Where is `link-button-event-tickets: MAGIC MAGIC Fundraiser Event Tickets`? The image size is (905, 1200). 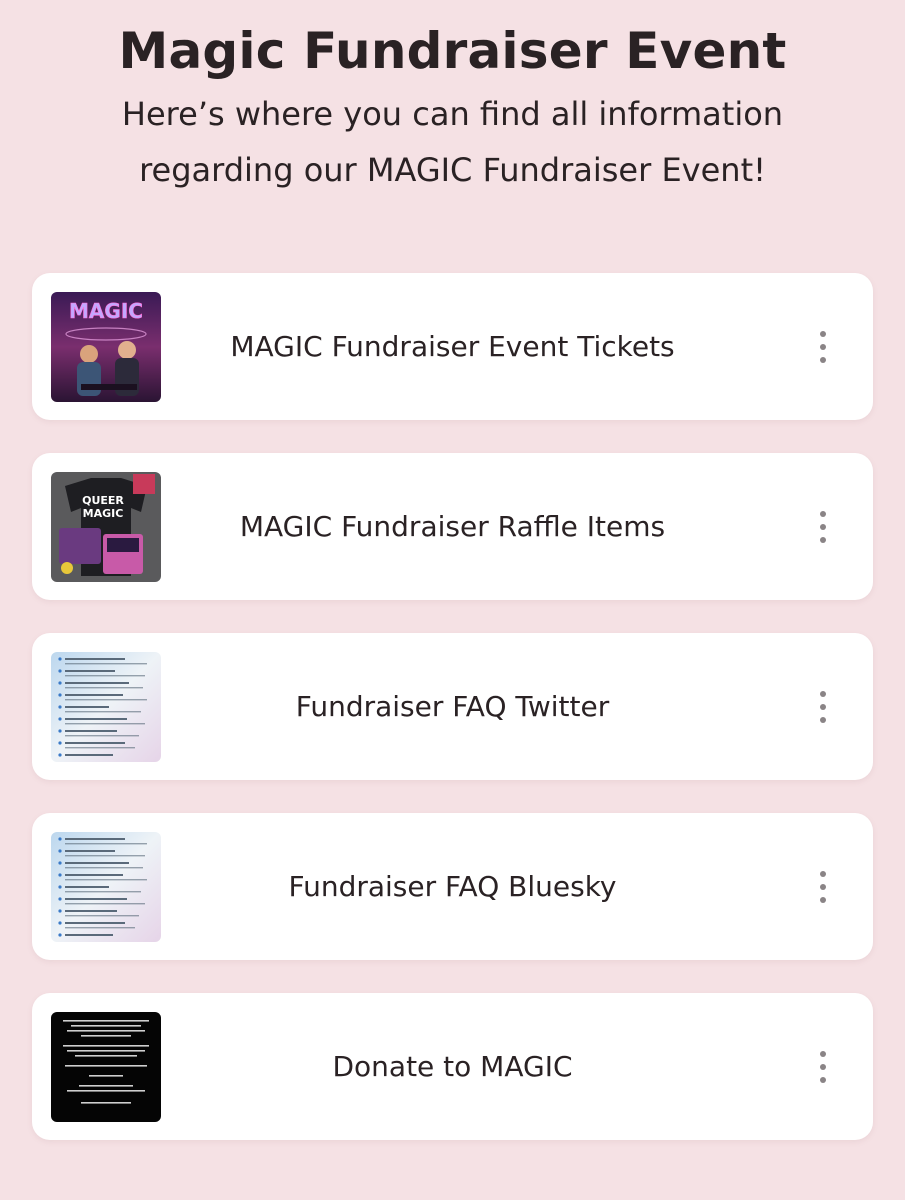 link-button-event-tickets: MAGIC MAGIC Fundraiser Event Tickets is located at coordinates (452, 346).